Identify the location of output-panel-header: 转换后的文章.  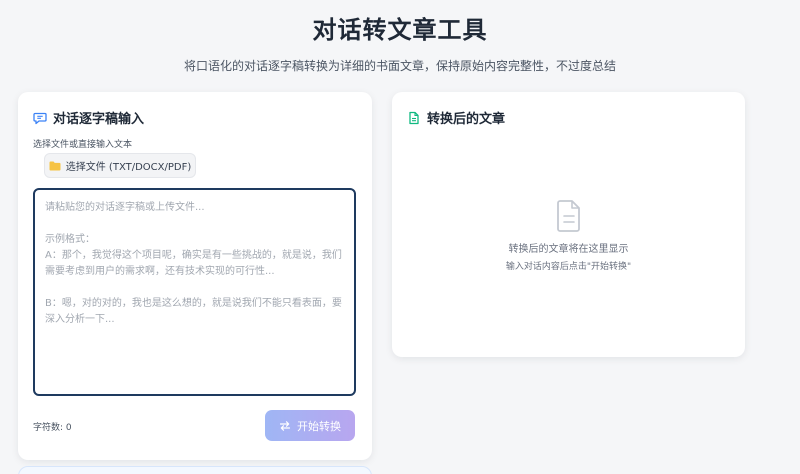
(456, 117).